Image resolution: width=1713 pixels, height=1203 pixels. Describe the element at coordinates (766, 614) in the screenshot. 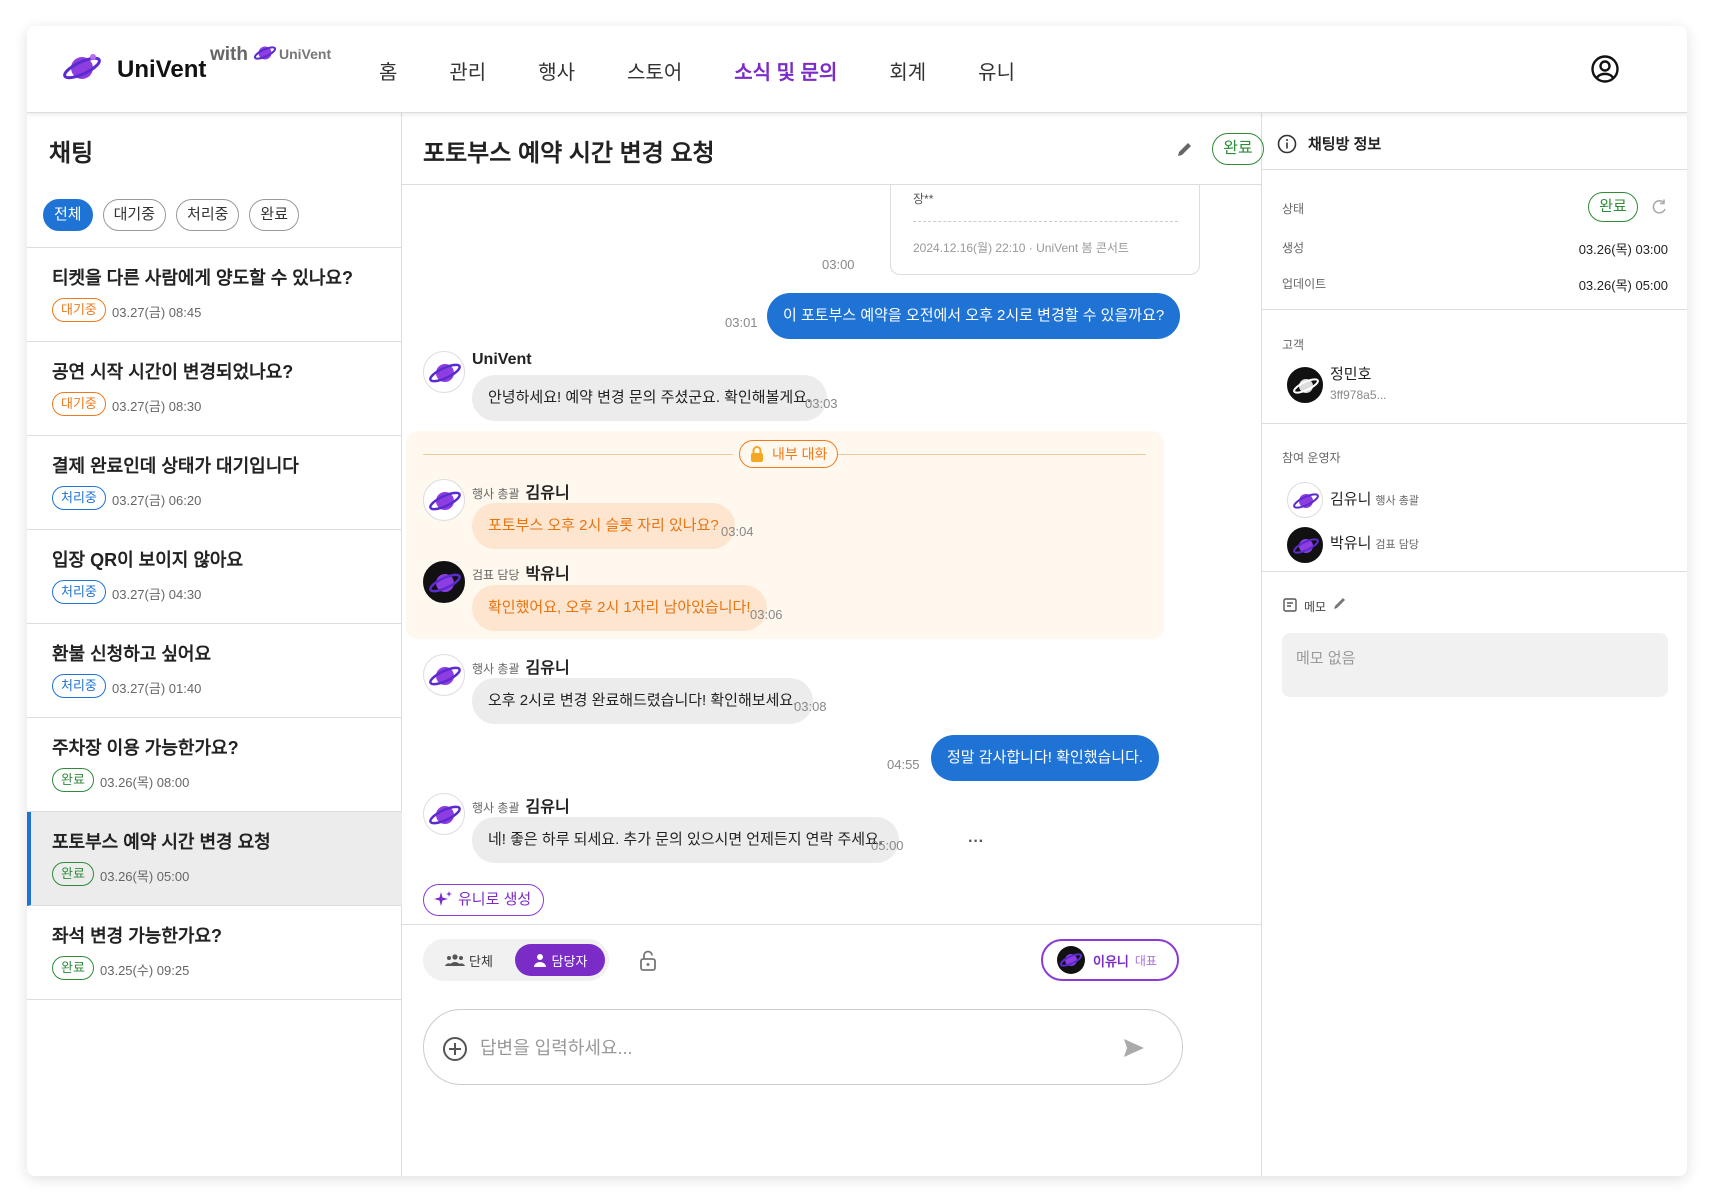

I see `message-time: 03:06` at that location.